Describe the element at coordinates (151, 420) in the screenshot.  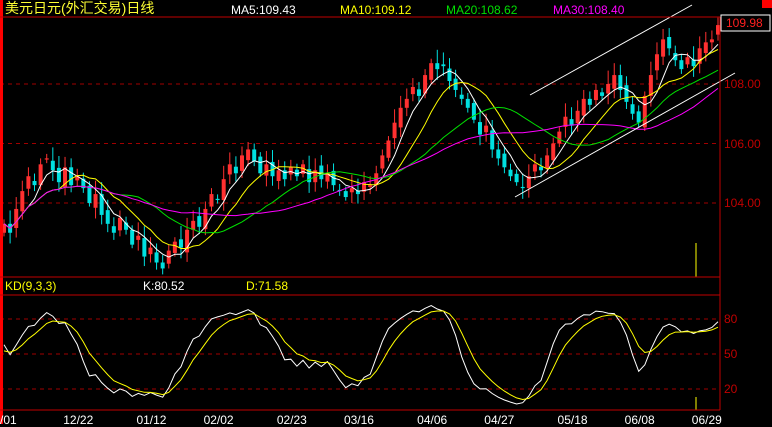
I see `date-tick-label: 01/12` at that location.